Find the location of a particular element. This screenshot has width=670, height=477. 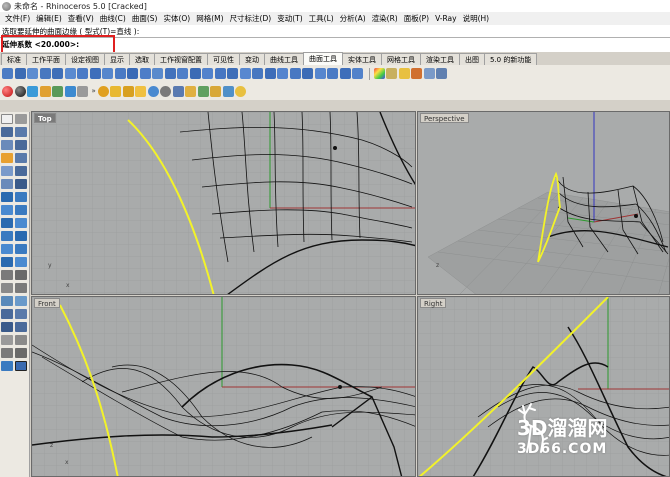

osnap-icon is located at coordinates (116, 91).